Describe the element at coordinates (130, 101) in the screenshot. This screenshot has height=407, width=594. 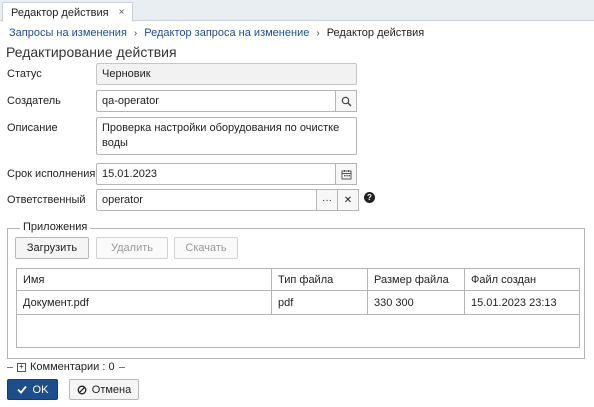
I see `creator-value: qa-operator` at that location.